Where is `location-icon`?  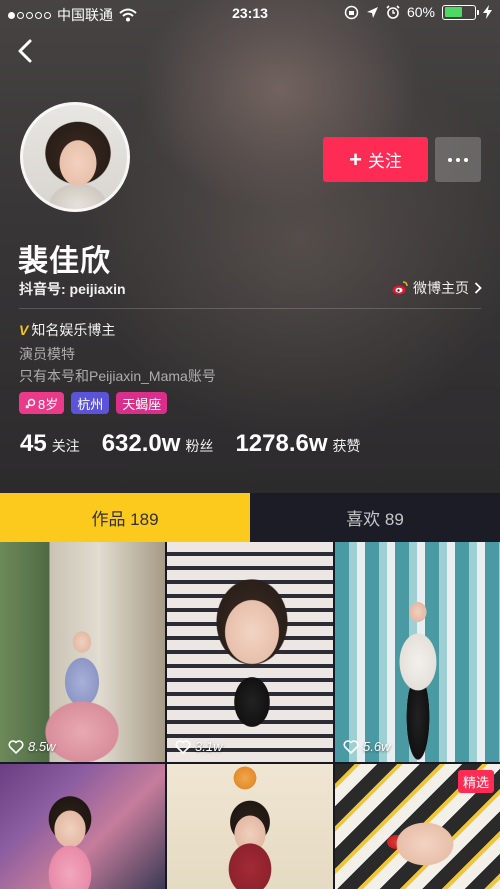 location-icon is located at coordinates (372, 12).